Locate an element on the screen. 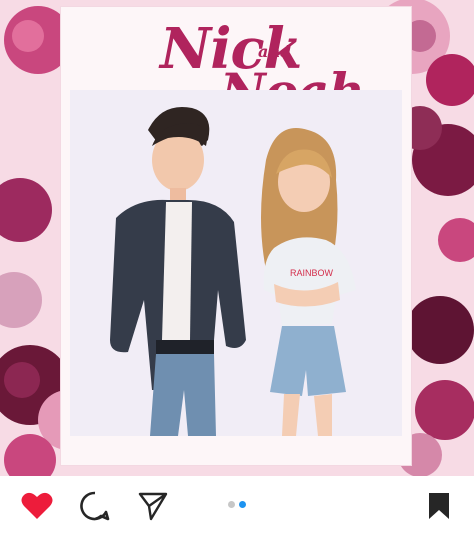  heart-icon is located at coordinates (37, 505).